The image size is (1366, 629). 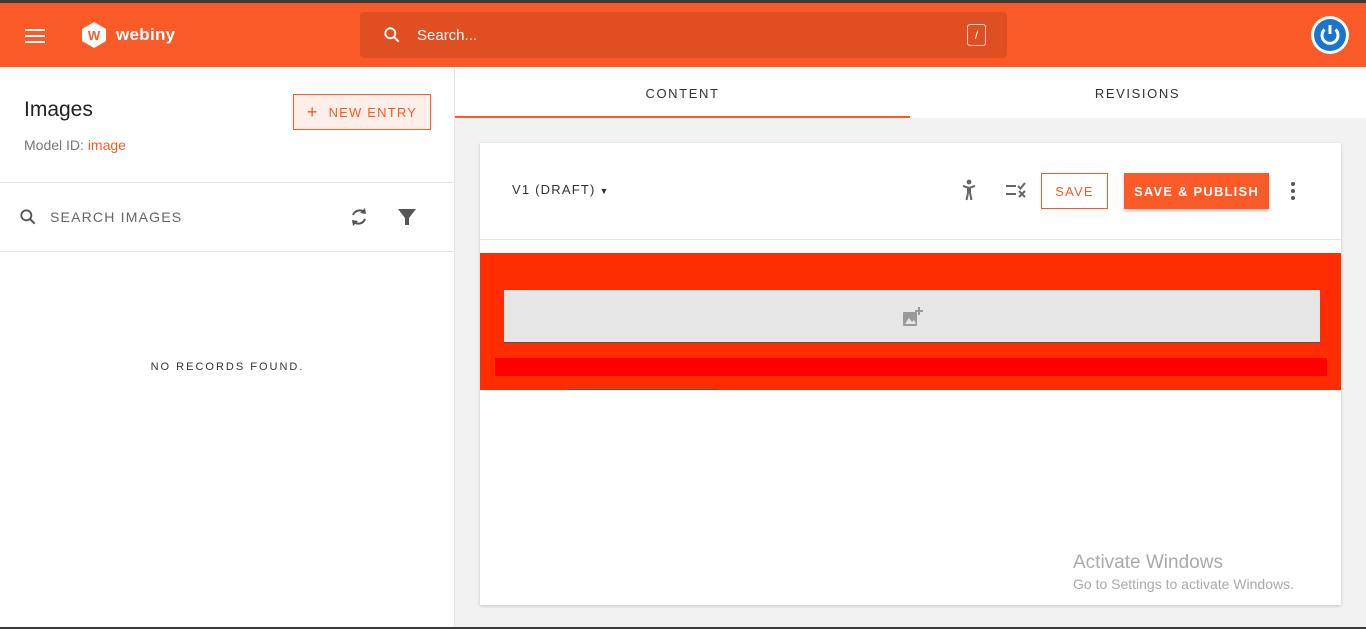 What do you see at coordinates (1148, 562) in the screenshot?
I see `watermark-title: Activate Windows` at bounding box center [1148, 562].